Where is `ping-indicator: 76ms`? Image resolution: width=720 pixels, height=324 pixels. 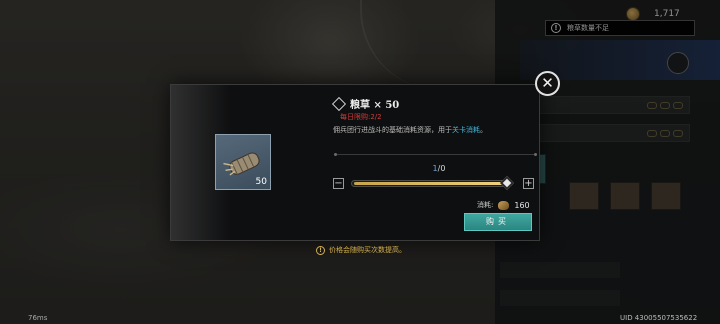 ping-indicator: 76ms is located at coordinates (38, 318).